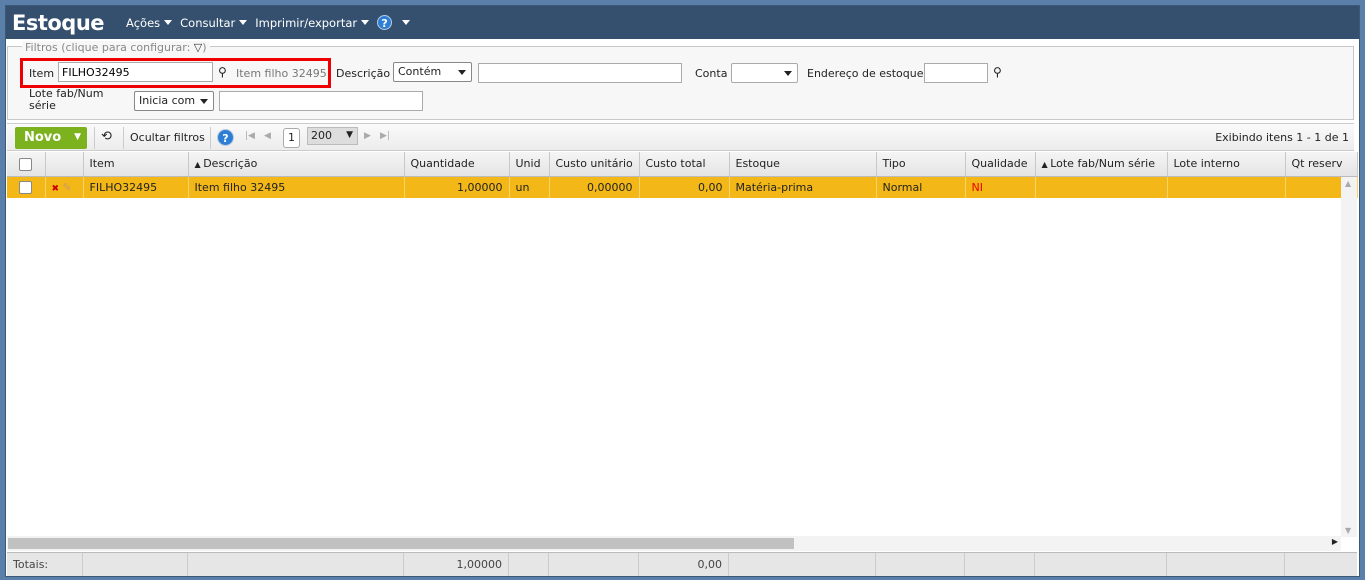 The height and width of the screenshot is (580, 1365). Describe the element at coordinates (42, 73) in the screenshot. I see `item-label: Item` at that location.